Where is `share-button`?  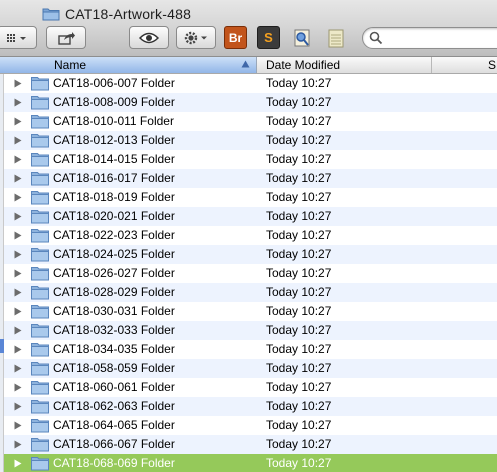
share-button is located at coordinates (66, 37).